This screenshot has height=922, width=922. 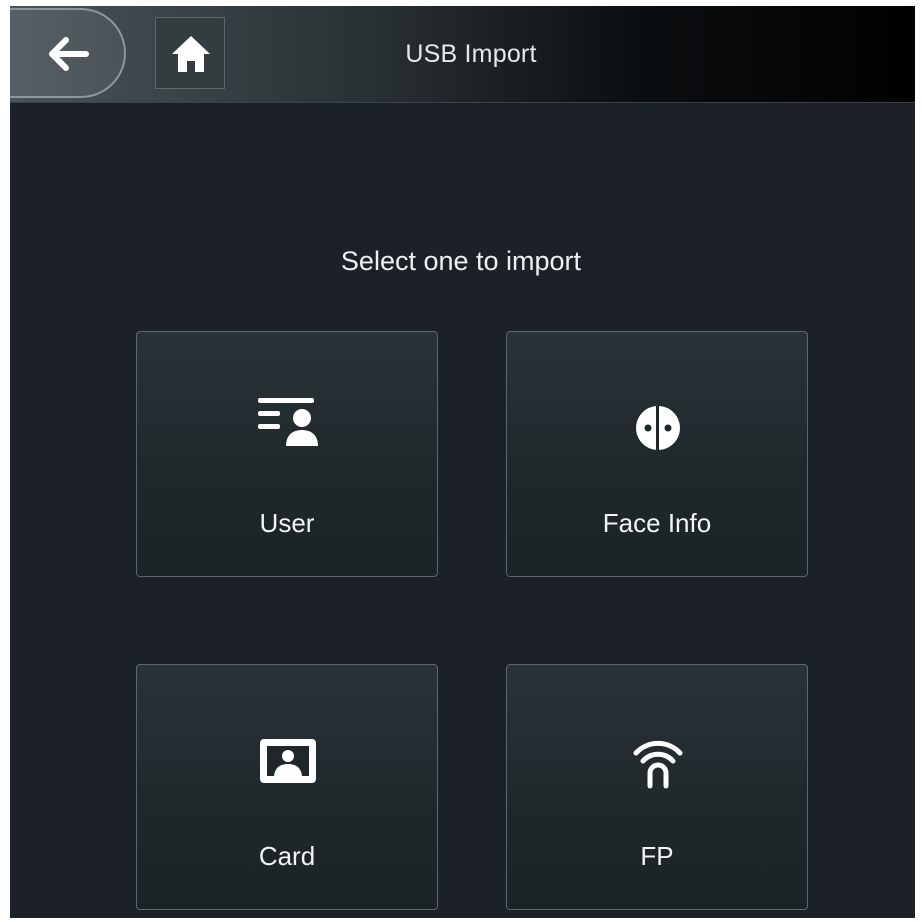 I want to click on page-title: USB Import, so click(x=471, y=54).